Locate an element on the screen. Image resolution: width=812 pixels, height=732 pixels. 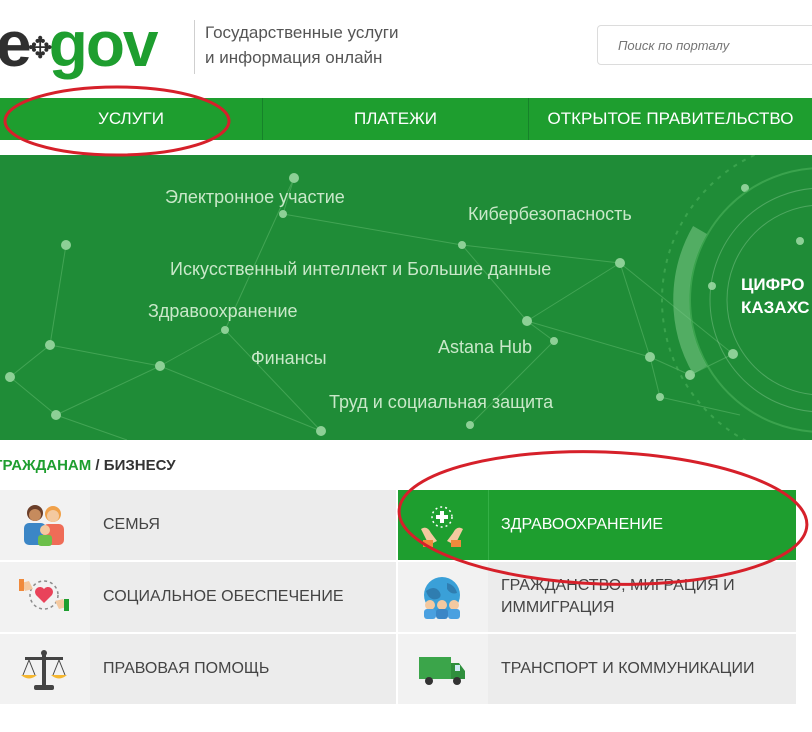
category-transport: Транспорт и коммуникации is located at coordinates (597, 669).